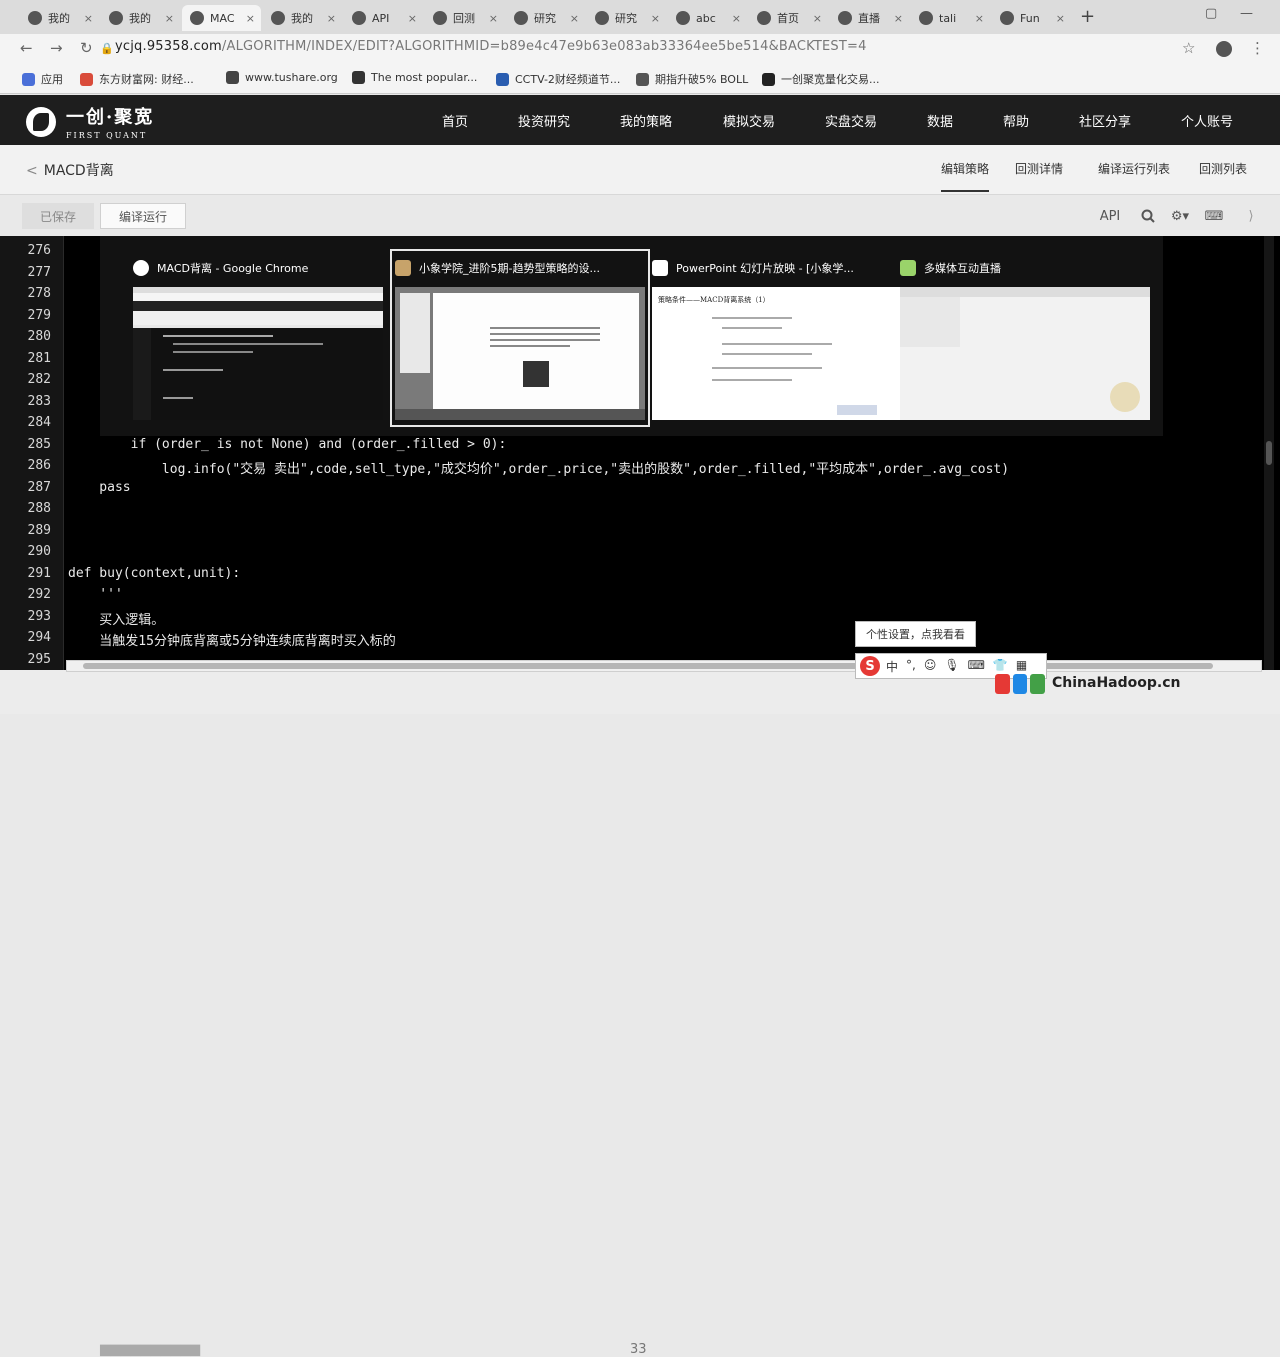 The image size is (1280, 1357). What do you see at coordinates (692, 79) in the screenshot?
I see `bookmark-item: 期指升破5% BOLL` at bounding box center [692, 79].